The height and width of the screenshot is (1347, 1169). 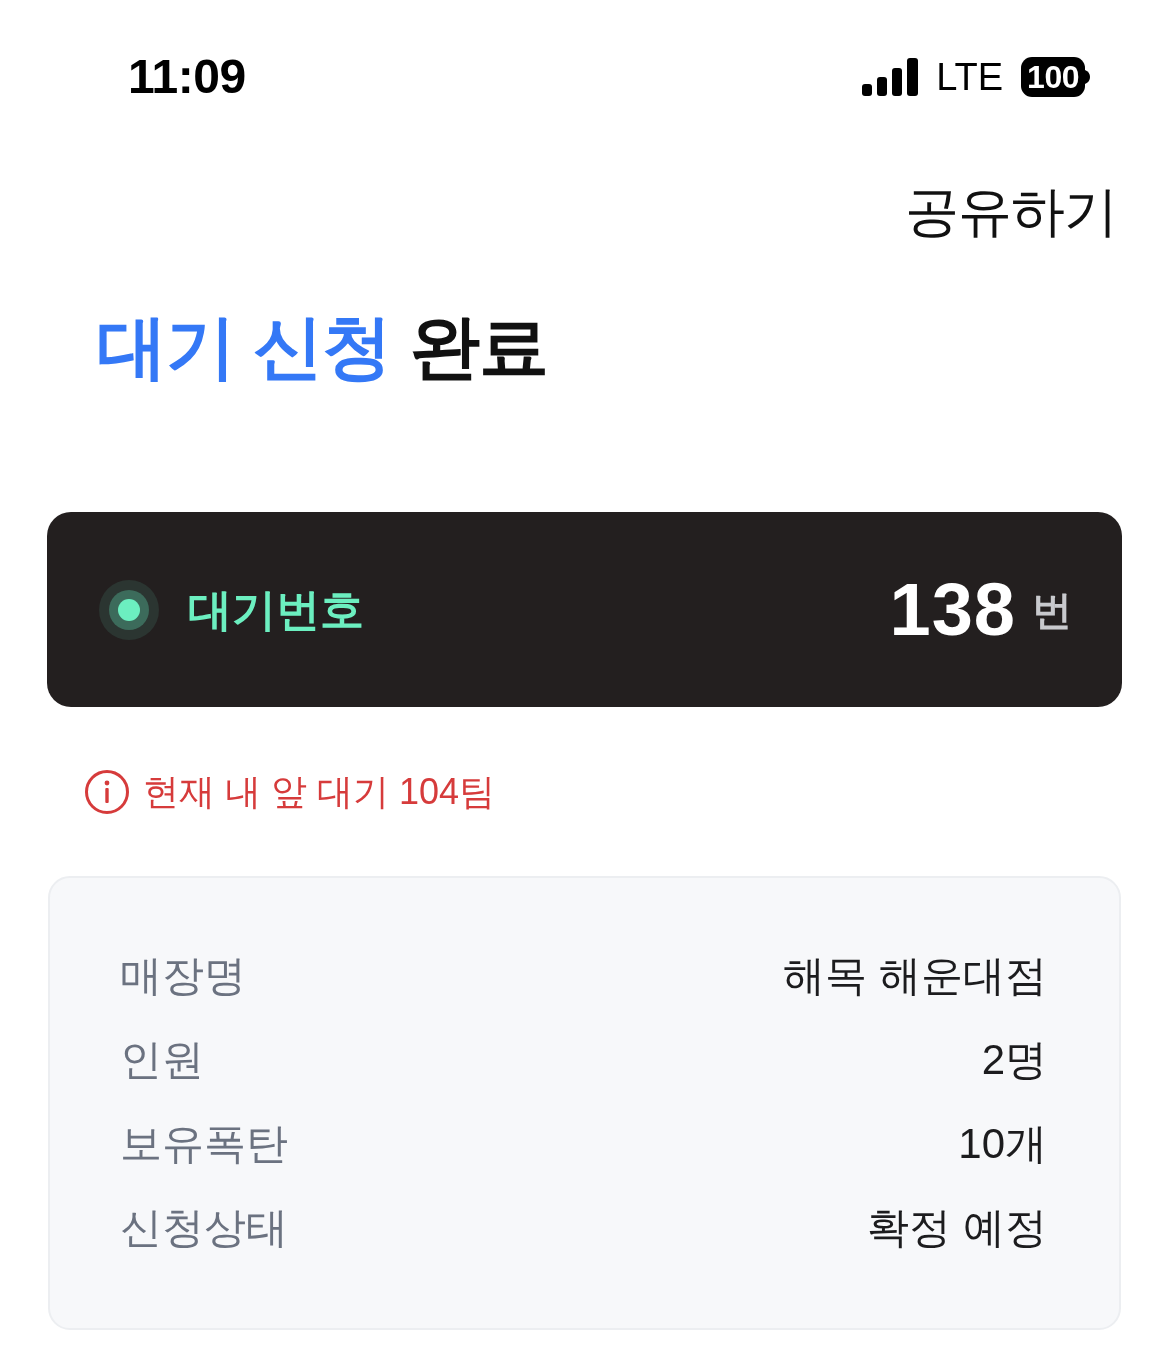 I want to click on network-type: LTE, so click(x=970, y=77).